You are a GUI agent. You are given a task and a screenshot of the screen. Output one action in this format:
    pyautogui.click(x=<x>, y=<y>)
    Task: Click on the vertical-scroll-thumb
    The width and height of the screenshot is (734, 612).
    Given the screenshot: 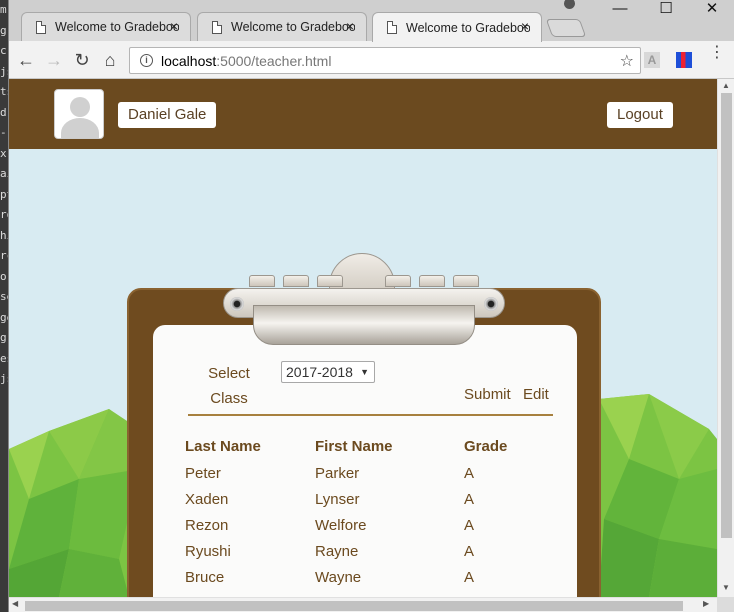 What is the action you would take?
    pyautogui.click(x=726, y=315)
    